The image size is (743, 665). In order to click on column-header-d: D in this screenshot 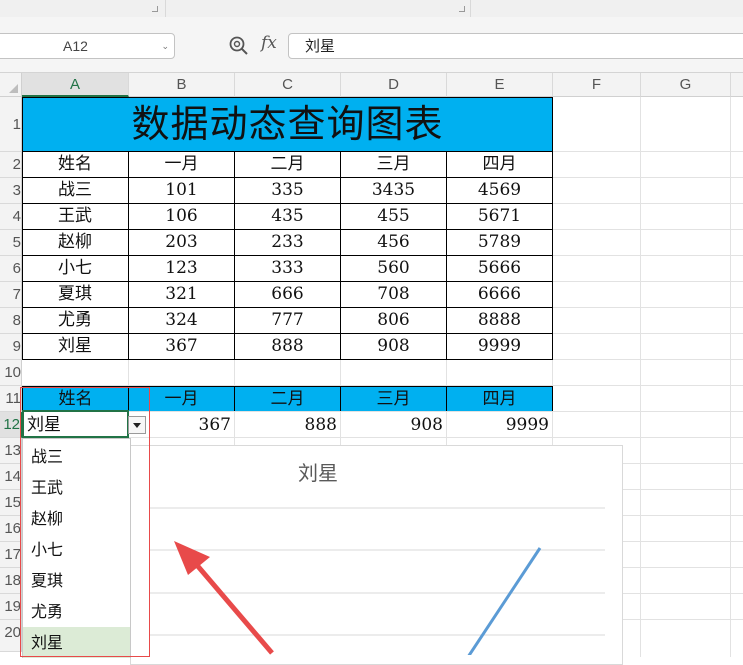, I will do `click(394, 85)`.